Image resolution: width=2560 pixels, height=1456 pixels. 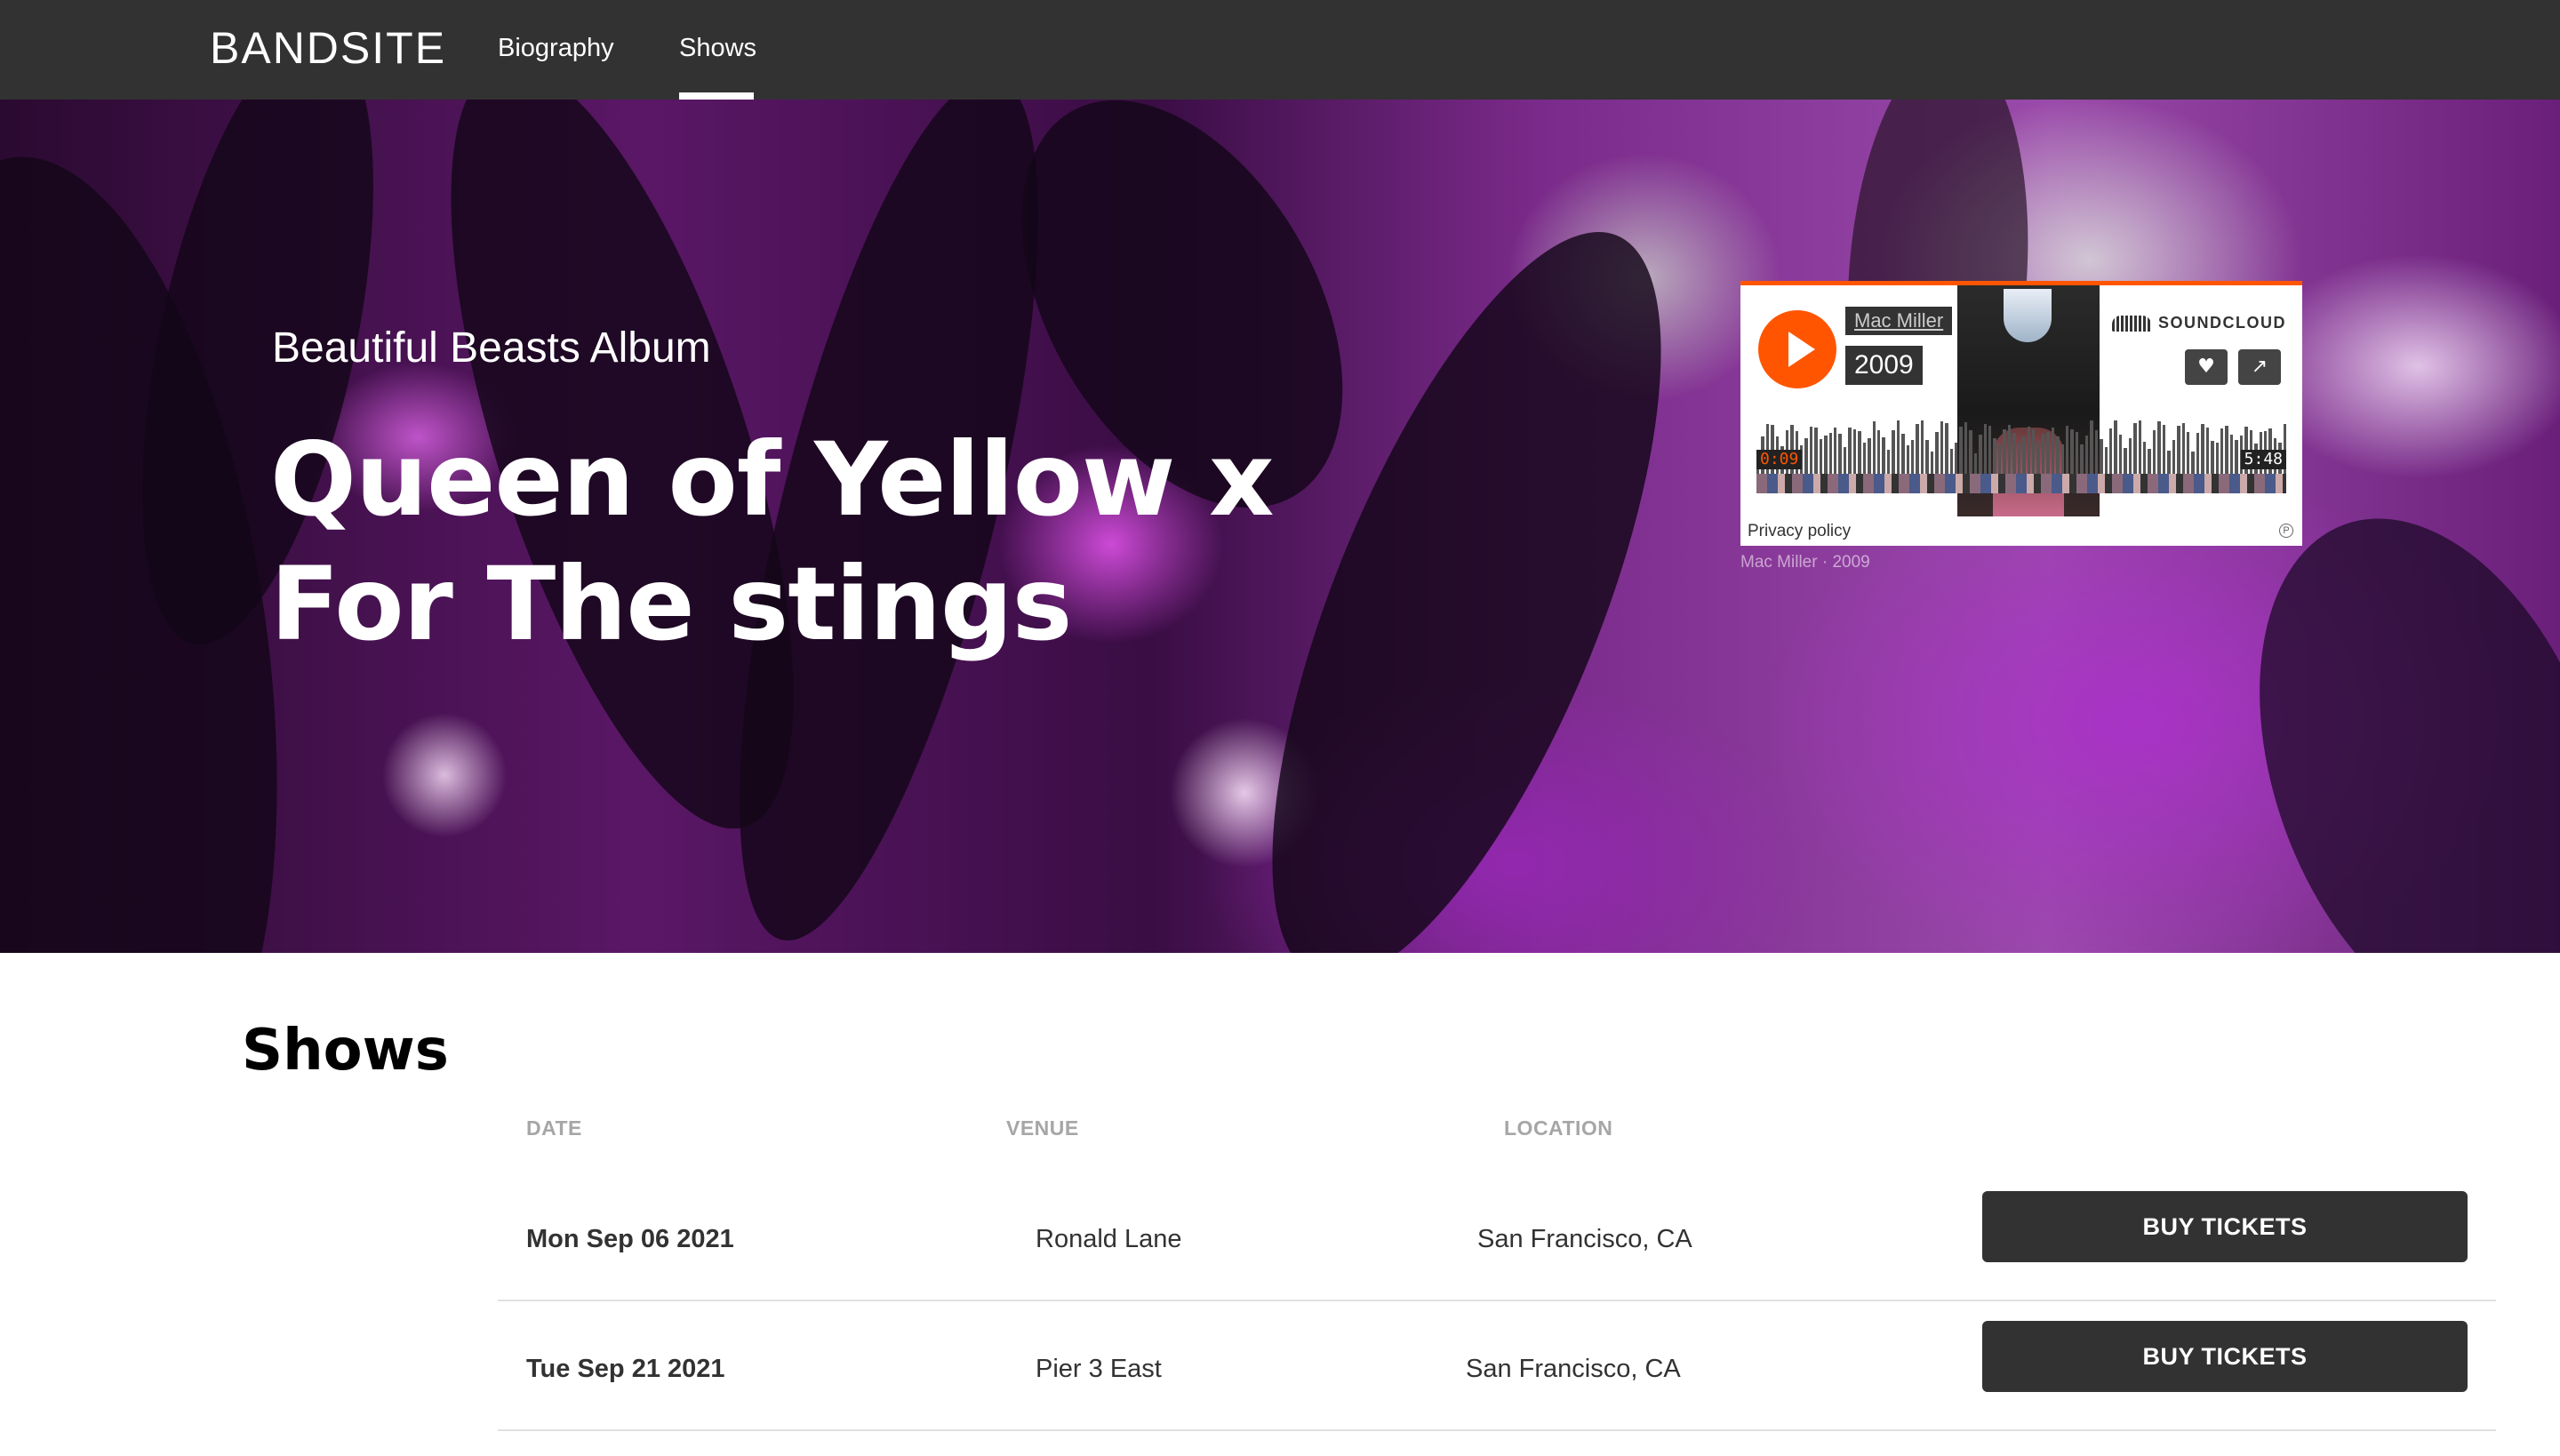 I want to click on column-header-location: LOCATION, so click(x=1558, y=1128).